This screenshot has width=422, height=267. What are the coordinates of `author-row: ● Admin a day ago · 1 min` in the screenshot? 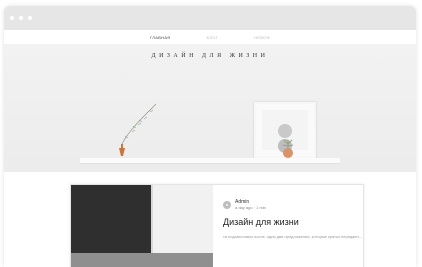 It's located at (293, 204).